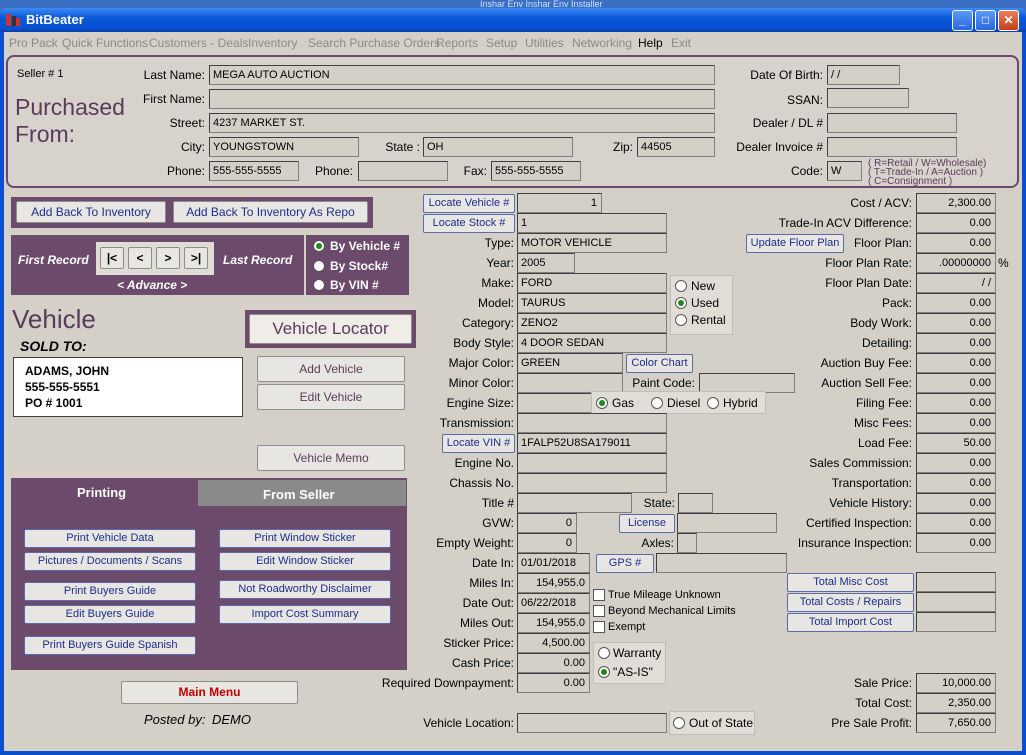 The width and height of the screenshot is (1026, 755). I want to click on vin-field: 1FALP52U8SA179011, so click(592, 443).